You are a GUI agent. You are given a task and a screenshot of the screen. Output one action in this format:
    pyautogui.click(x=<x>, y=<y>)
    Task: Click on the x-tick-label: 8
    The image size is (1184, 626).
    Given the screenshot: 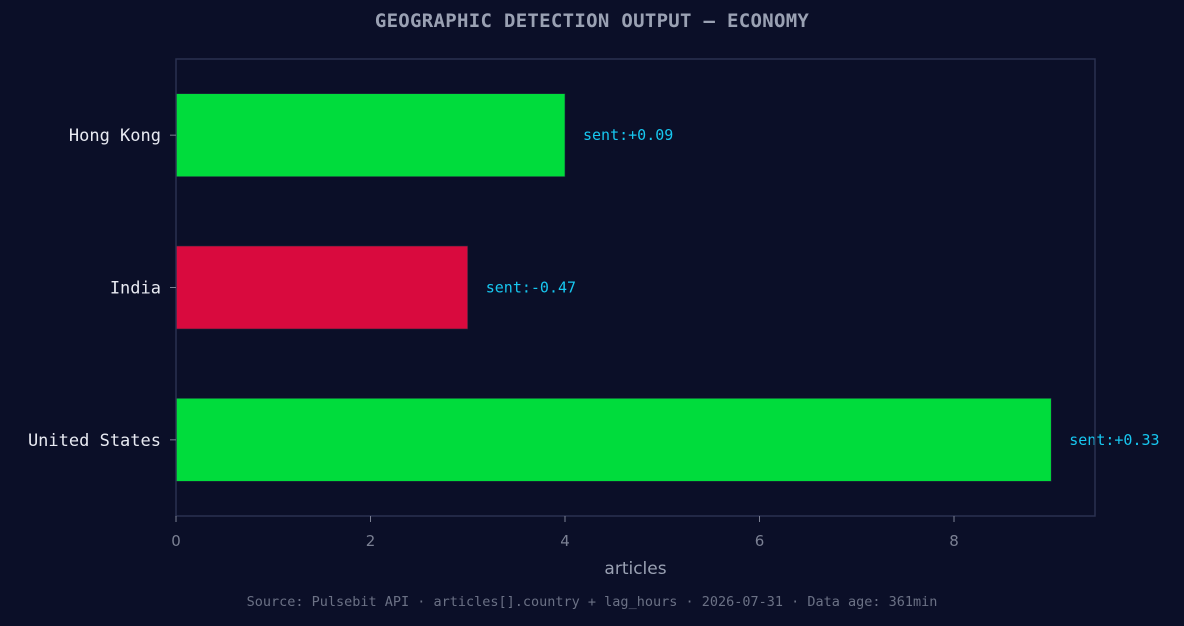 What is the action you would take?
    pyautogui.click(x=954, y=541)
    